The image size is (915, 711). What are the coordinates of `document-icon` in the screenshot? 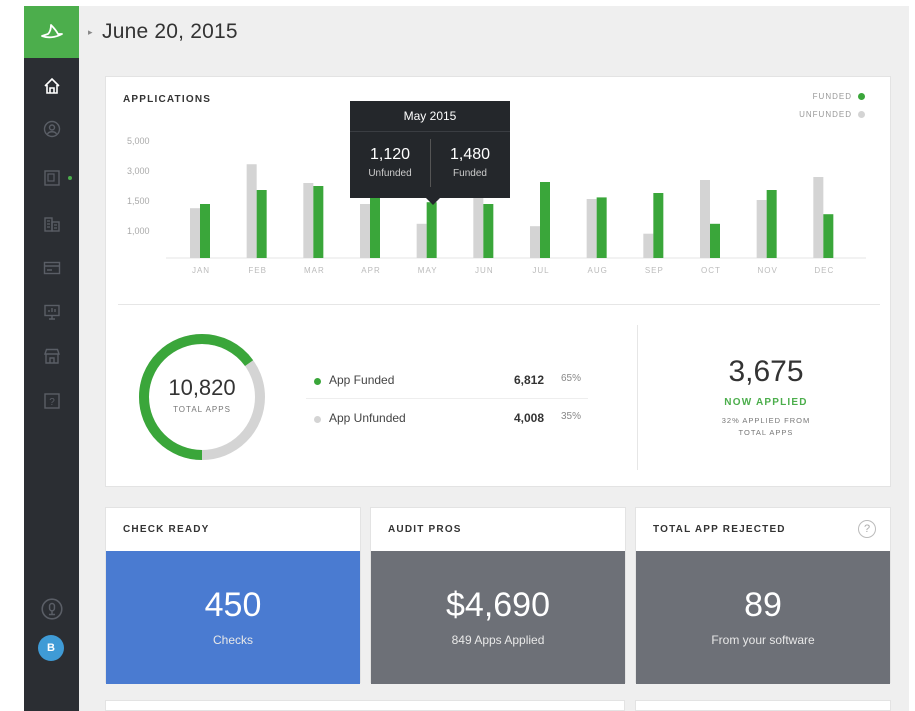 It's located at (51, 178).